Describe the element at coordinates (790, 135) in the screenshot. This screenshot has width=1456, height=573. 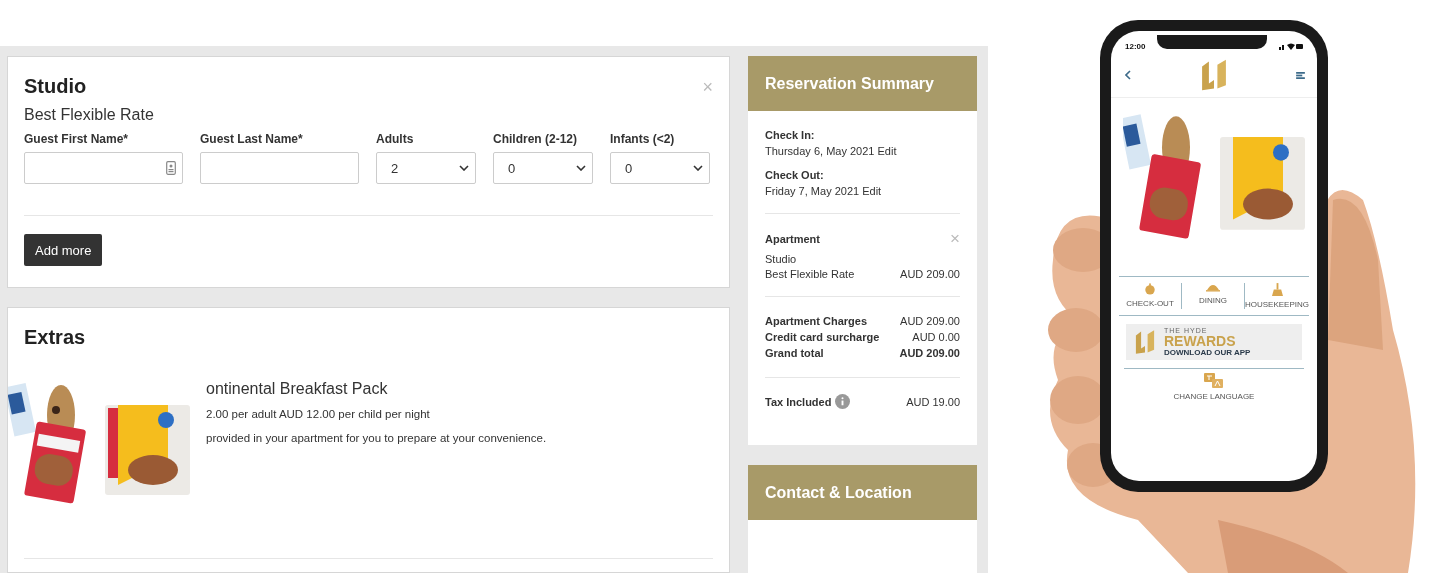
I see `date-label: Check In:` at that location.